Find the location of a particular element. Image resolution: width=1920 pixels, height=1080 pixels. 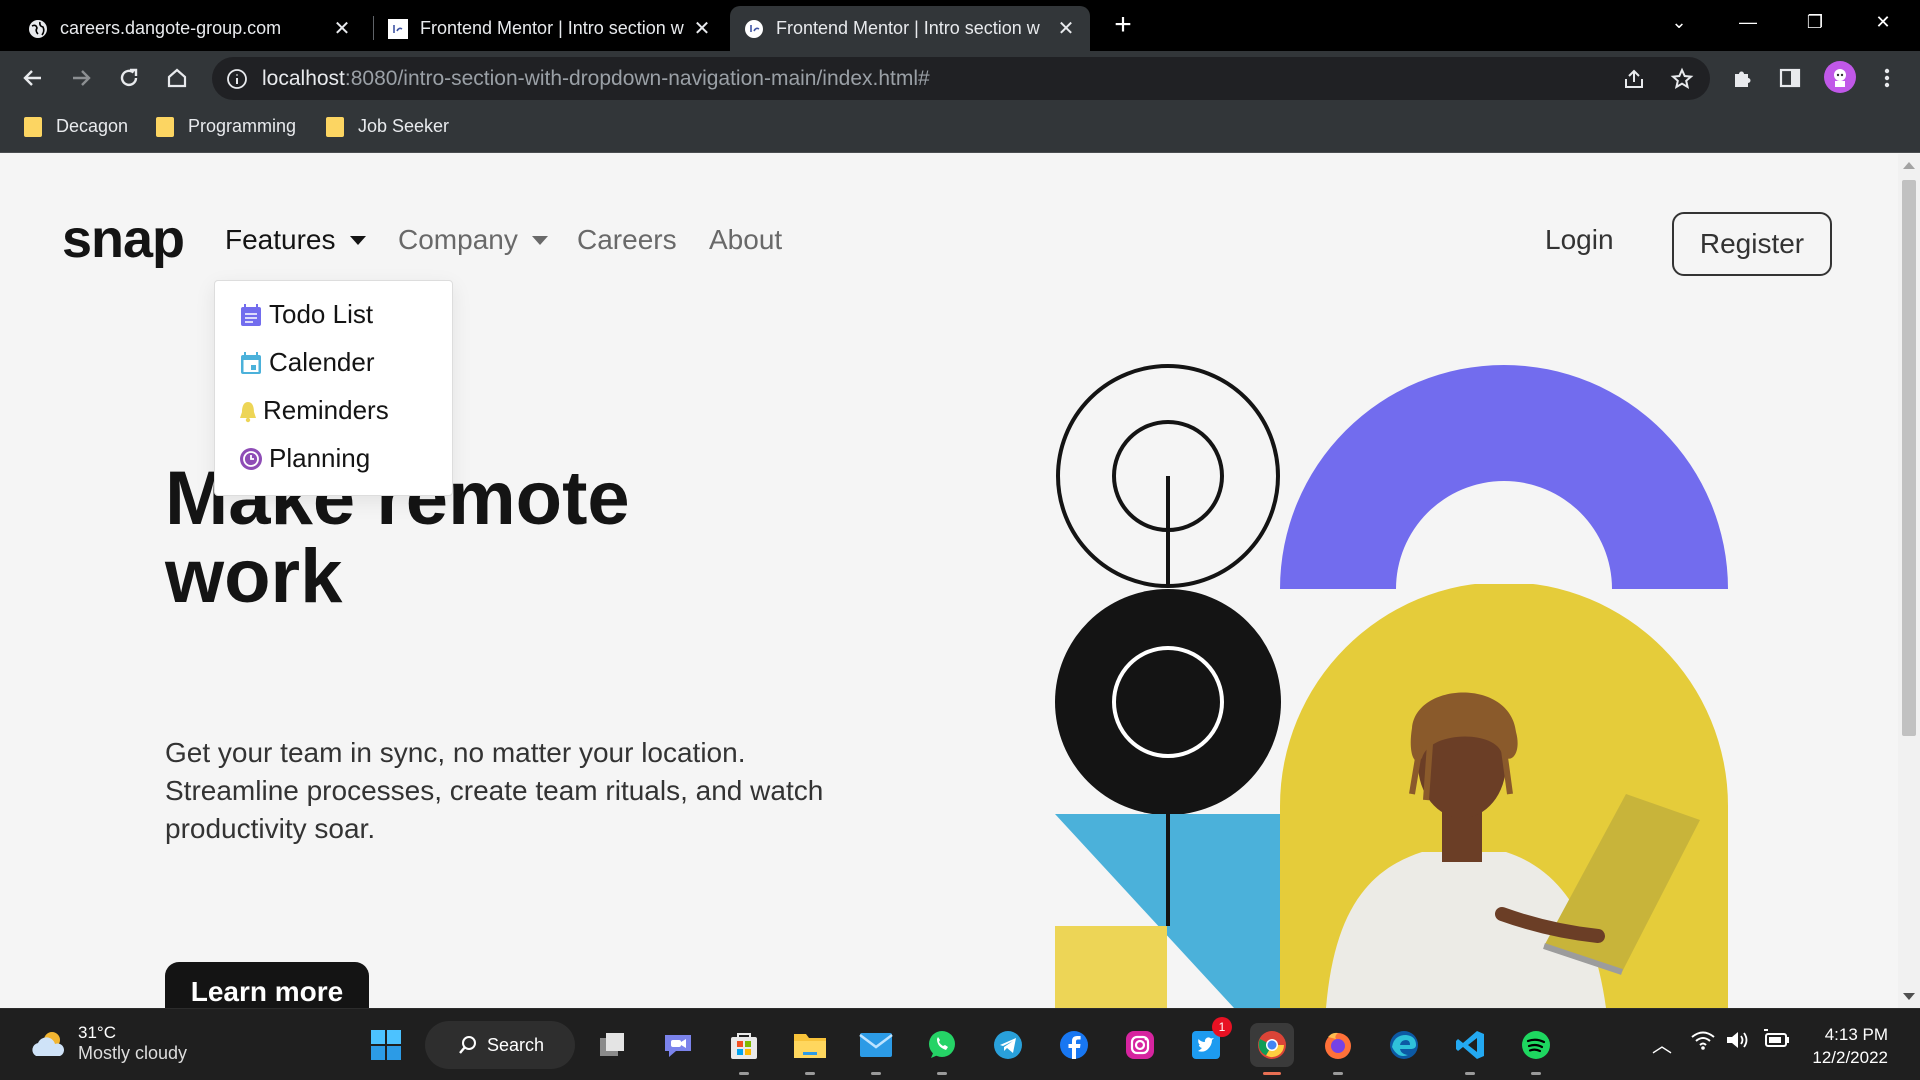

instagram-icon is located at coordinates (1140, 1045).